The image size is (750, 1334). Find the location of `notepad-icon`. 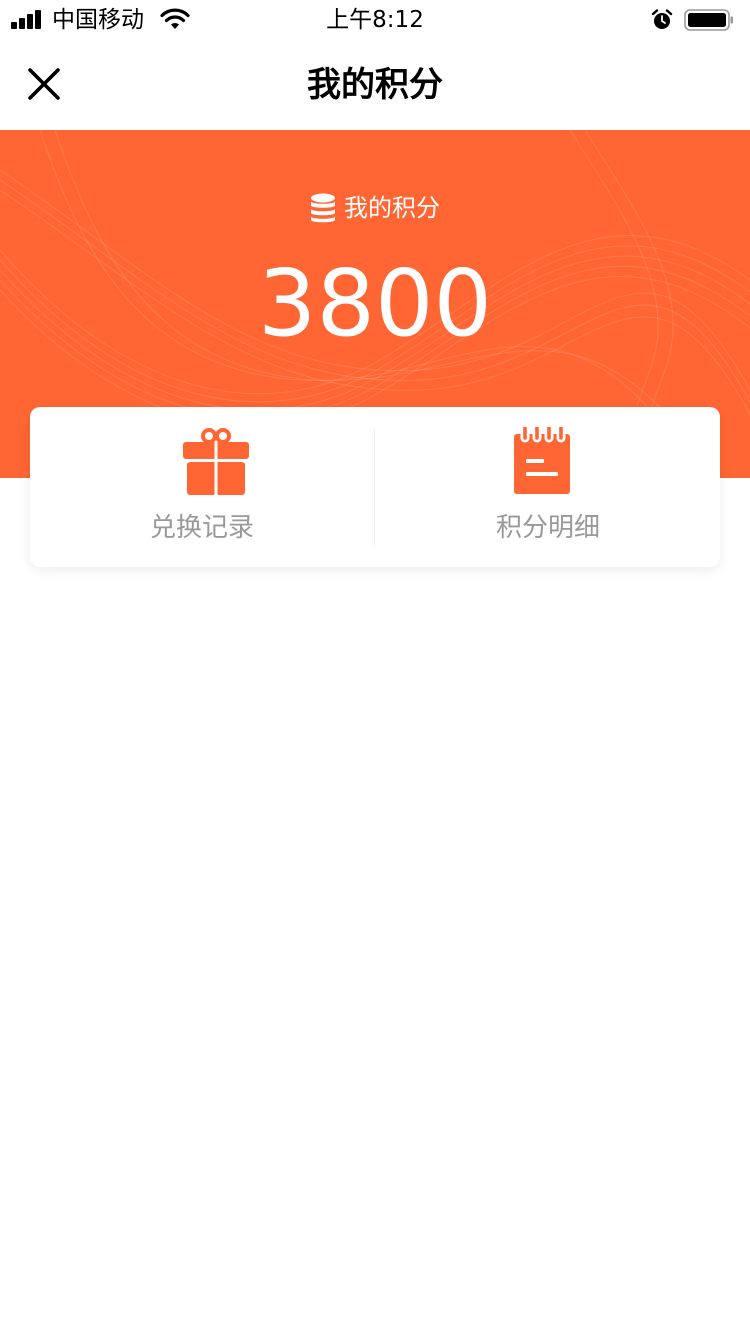

notepad-icon is located at coordinates (542, 460).